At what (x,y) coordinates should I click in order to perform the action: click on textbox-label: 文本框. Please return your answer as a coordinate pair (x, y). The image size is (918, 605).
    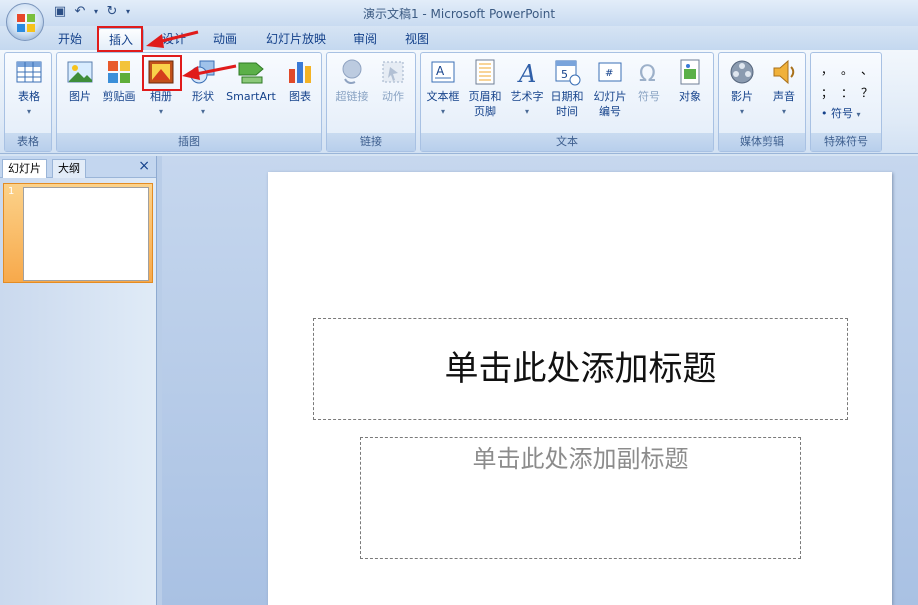
    Looking at the image, I should click on (443, 96).